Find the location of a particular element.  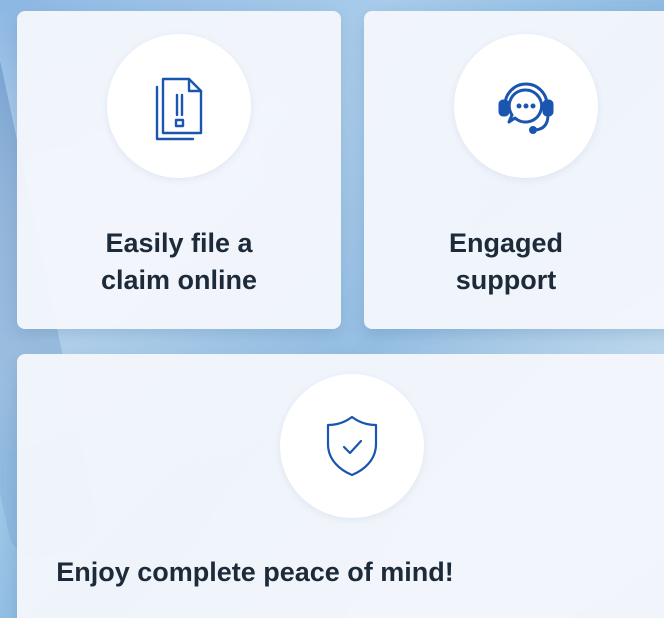

feature-title: Easily file a claim online is located at coordinates (179, 261).